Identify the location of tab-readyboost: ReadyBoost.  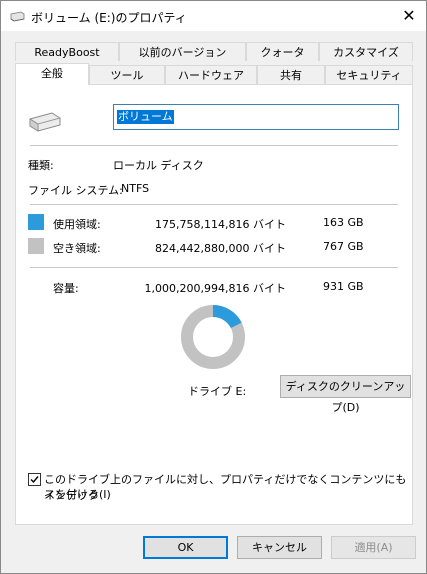
(67, 51).